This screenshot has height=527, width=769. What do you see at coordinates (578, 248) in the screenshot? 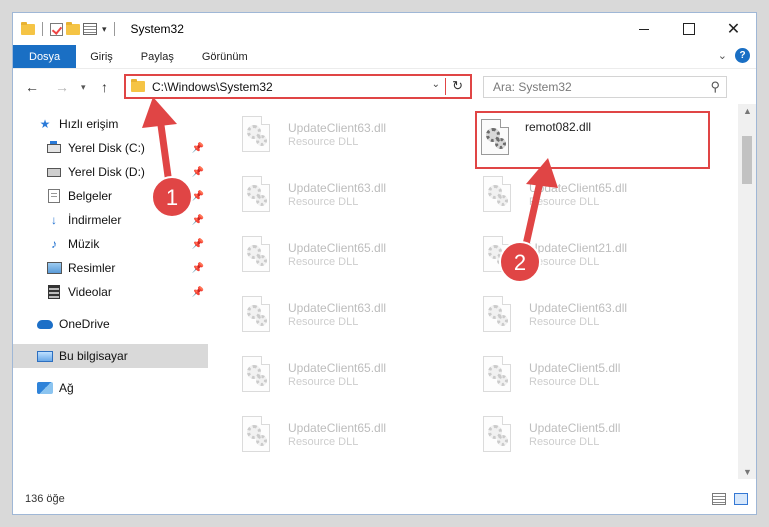
I see `file-name: UpdateClient21.dll` at bounding box center [578, 248].